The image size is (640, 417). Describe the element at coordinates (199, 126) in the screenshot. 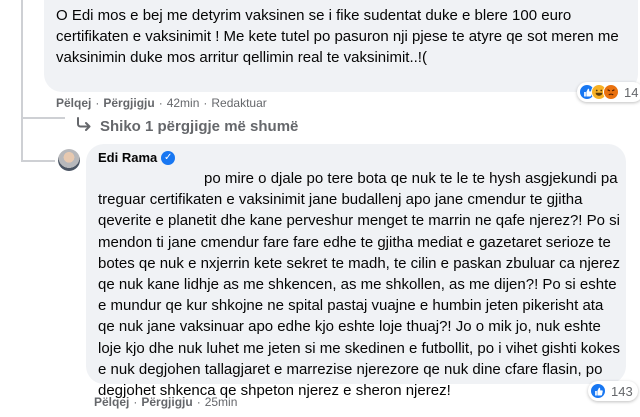

I see `view-more-replies-label: Shiko 1 përgjigje më shumë` at that location.